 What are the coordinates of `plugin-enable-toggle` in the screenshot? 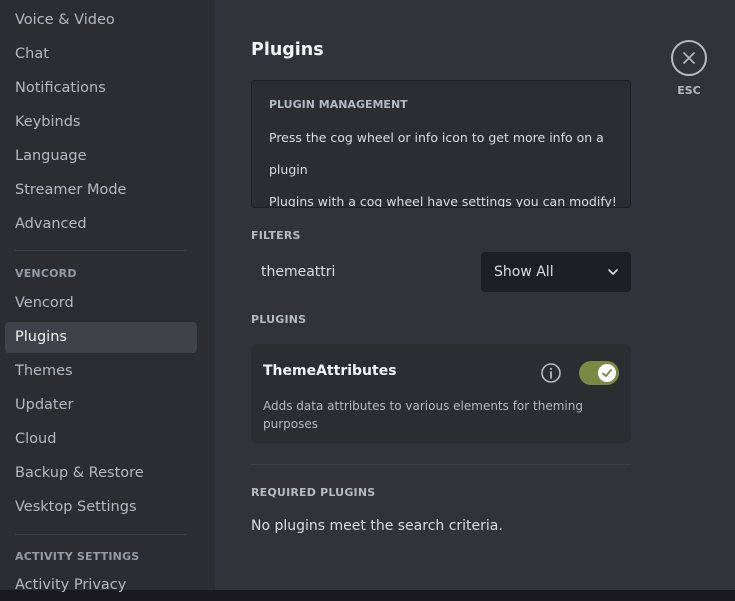 It's located at (599, 373).